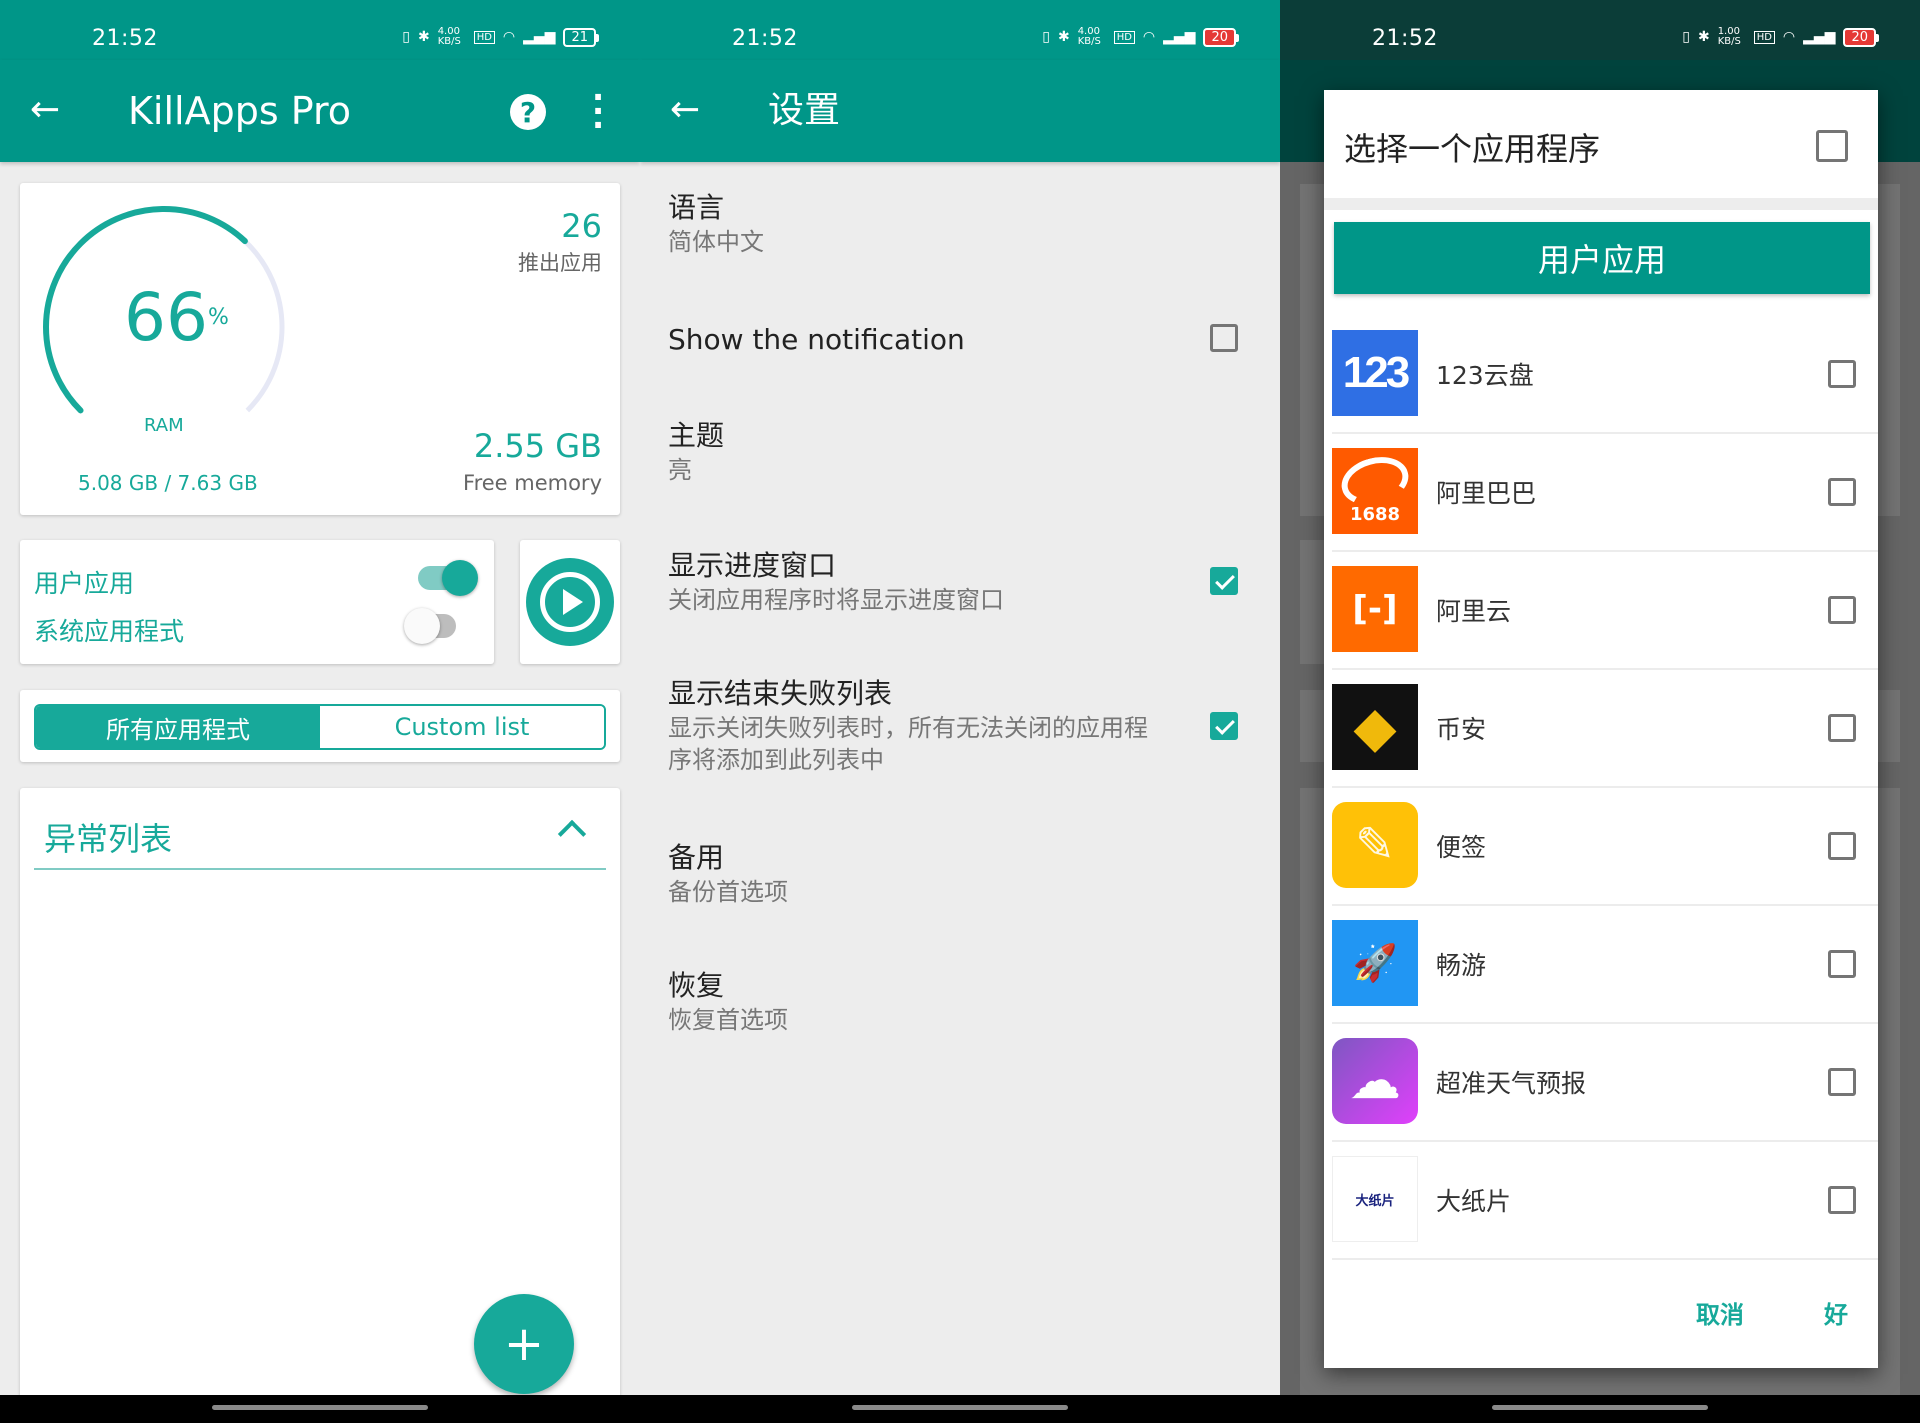  Describe the element at coordinates (960, 30) in the screenshot. I see `status-bar: 21:52 ▯ ✱ 4.00 KB/S HD ◠ ▂▄▆ 20` at that location.